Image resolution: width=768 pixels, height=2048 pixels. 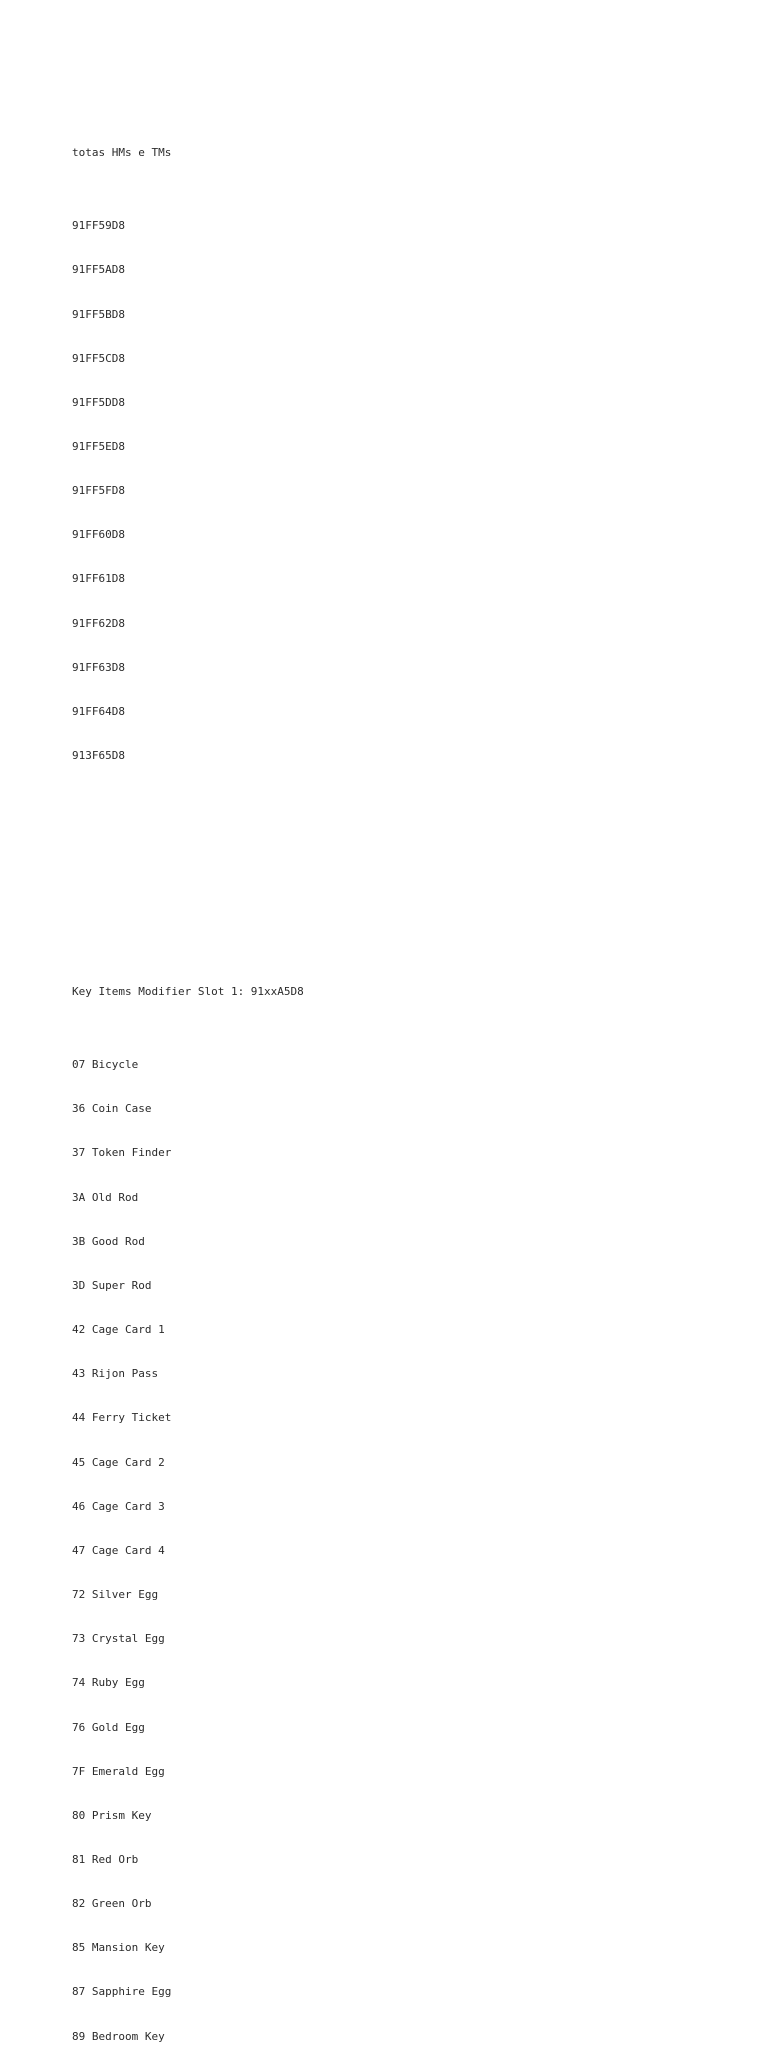 I want to click on item-line: 42 Cage Card 1, so click(x=118, y=1330).